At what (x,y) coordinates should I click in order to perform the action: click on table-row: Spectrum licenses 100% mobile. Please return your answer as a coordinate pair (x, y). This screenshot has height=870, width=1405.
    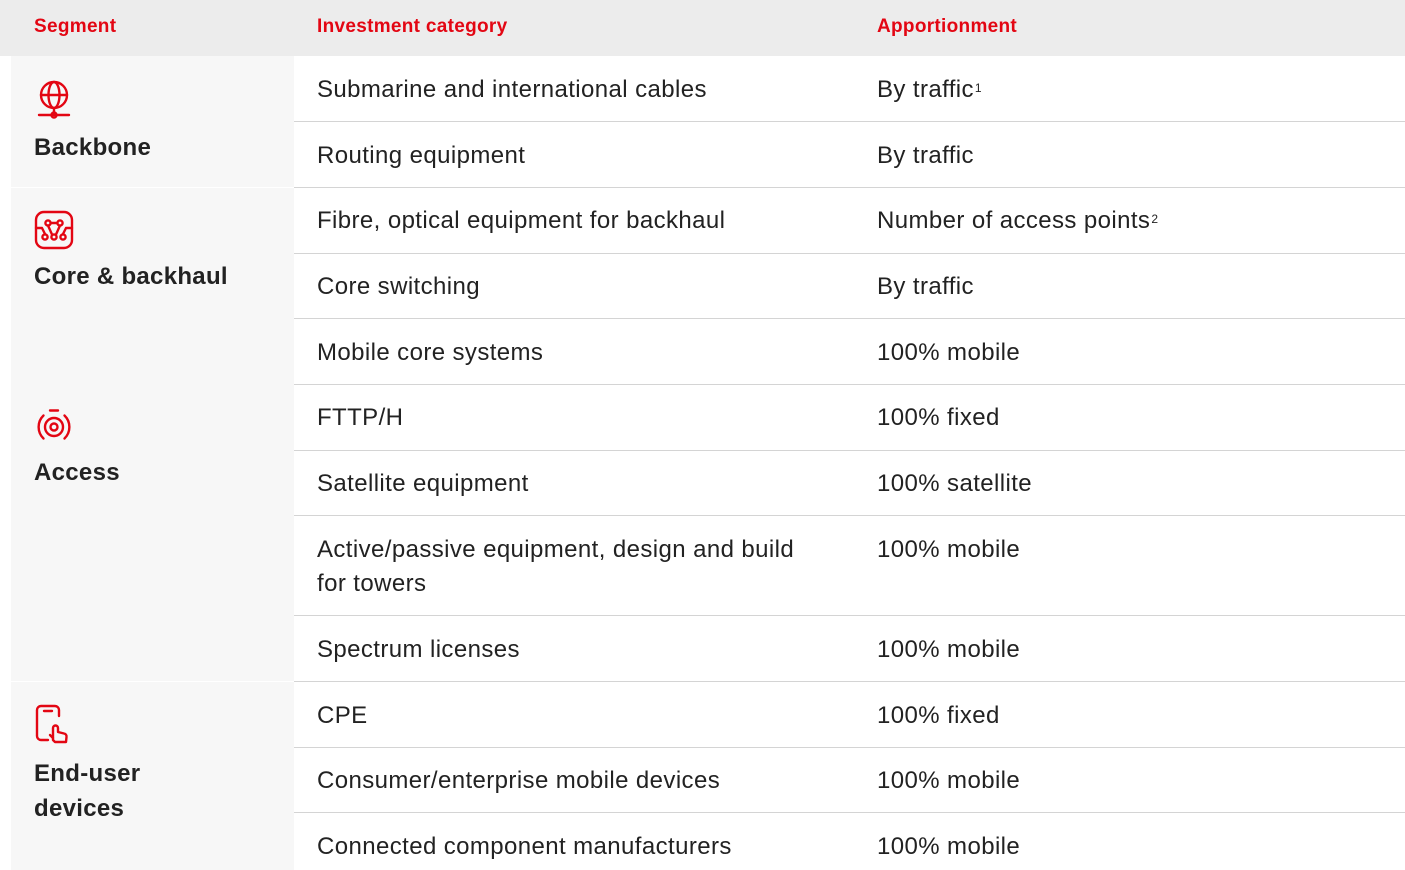
    Looking at the image, I should click on (849, 649).